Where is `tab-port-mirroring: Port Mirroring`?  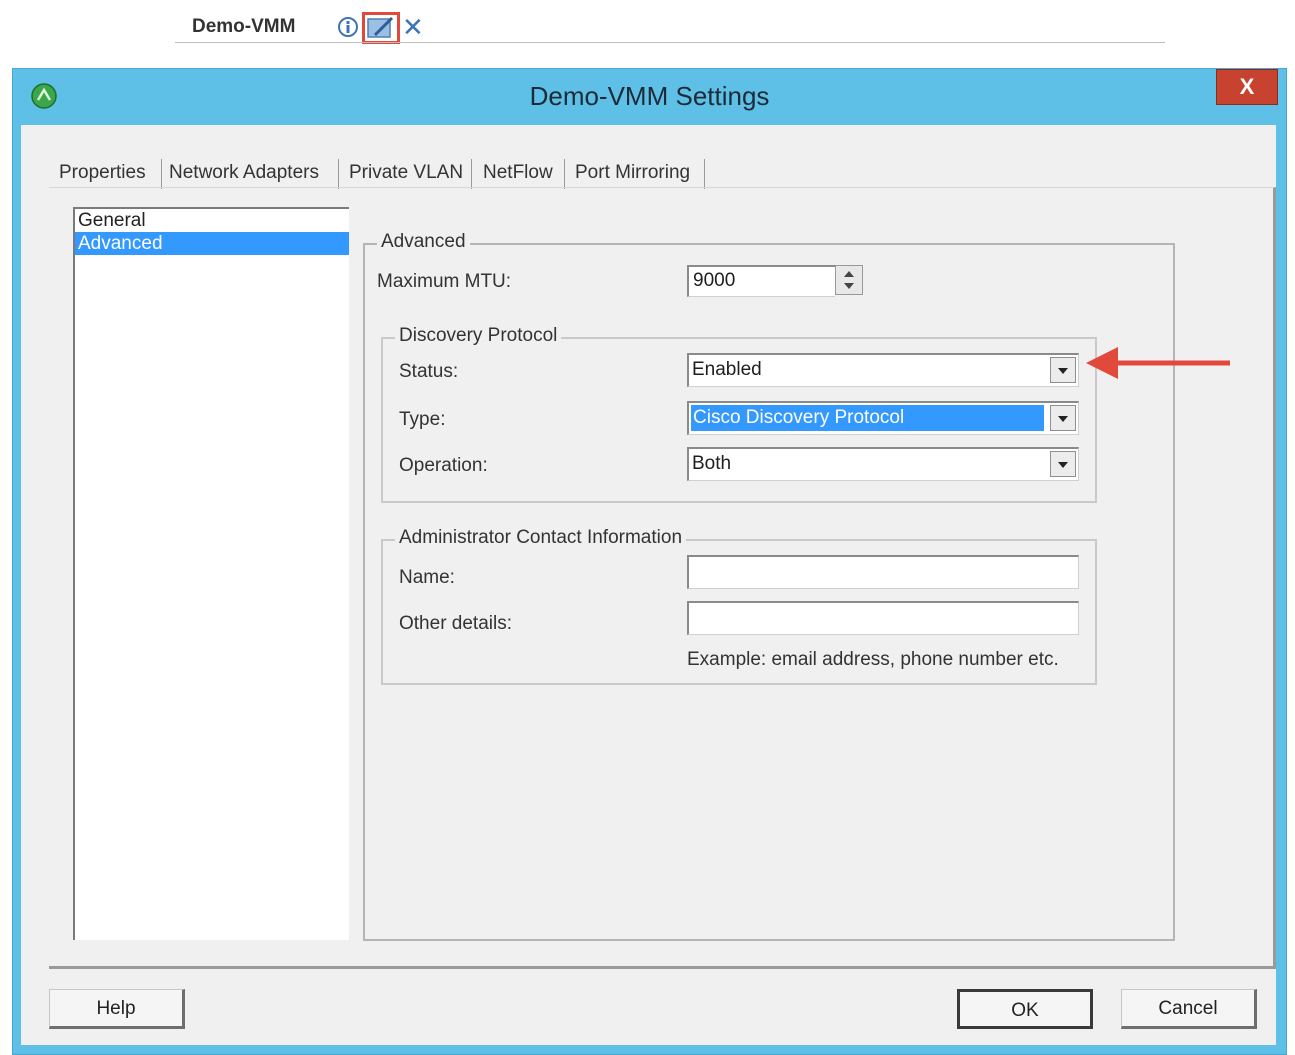 tab-port-mirroring: Port Mirroring is located at coordinates (632, 173).